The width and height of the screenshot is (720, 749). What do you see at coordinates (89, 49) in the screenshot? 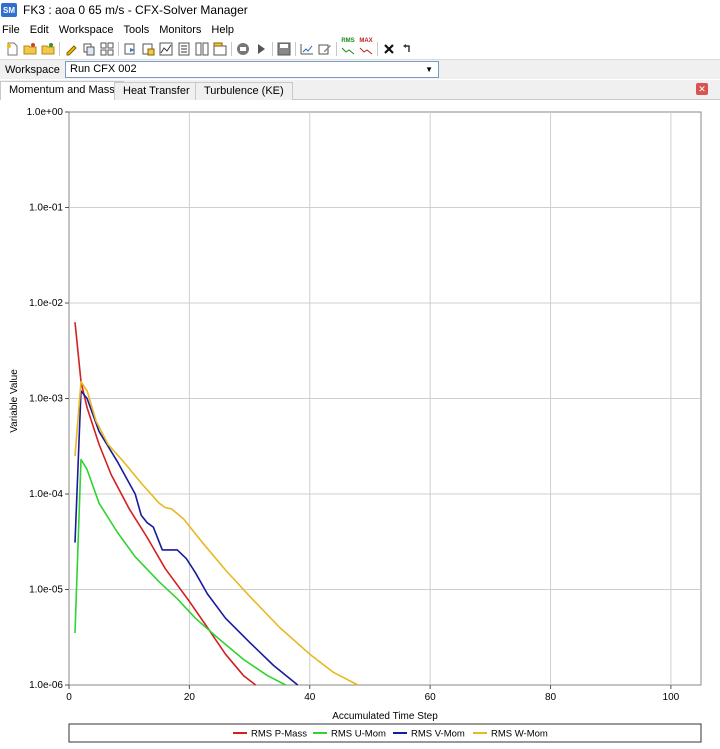
I see `copy-icon` at bounding box center [89, 49].